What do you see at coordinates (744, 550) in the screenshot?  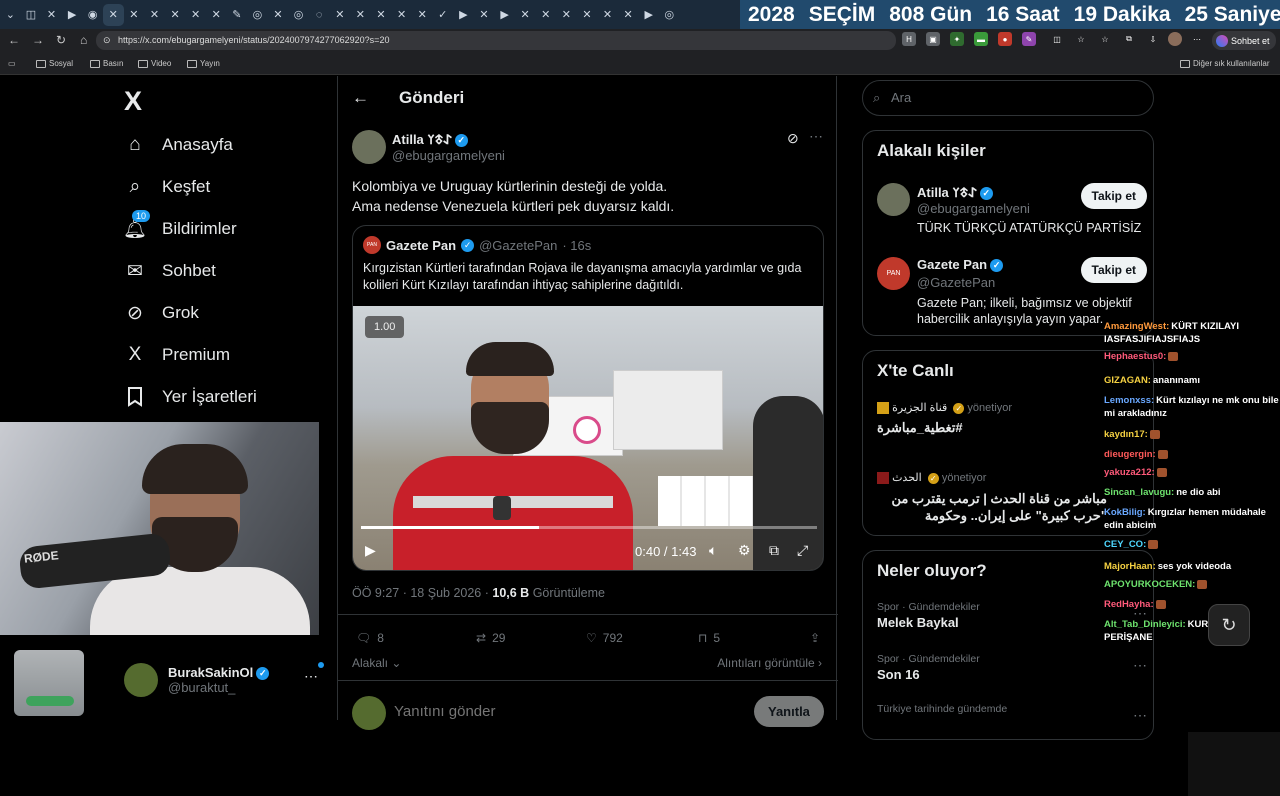 I see `settings-gear-icon: ⚙` at bounding box center [744, 550].